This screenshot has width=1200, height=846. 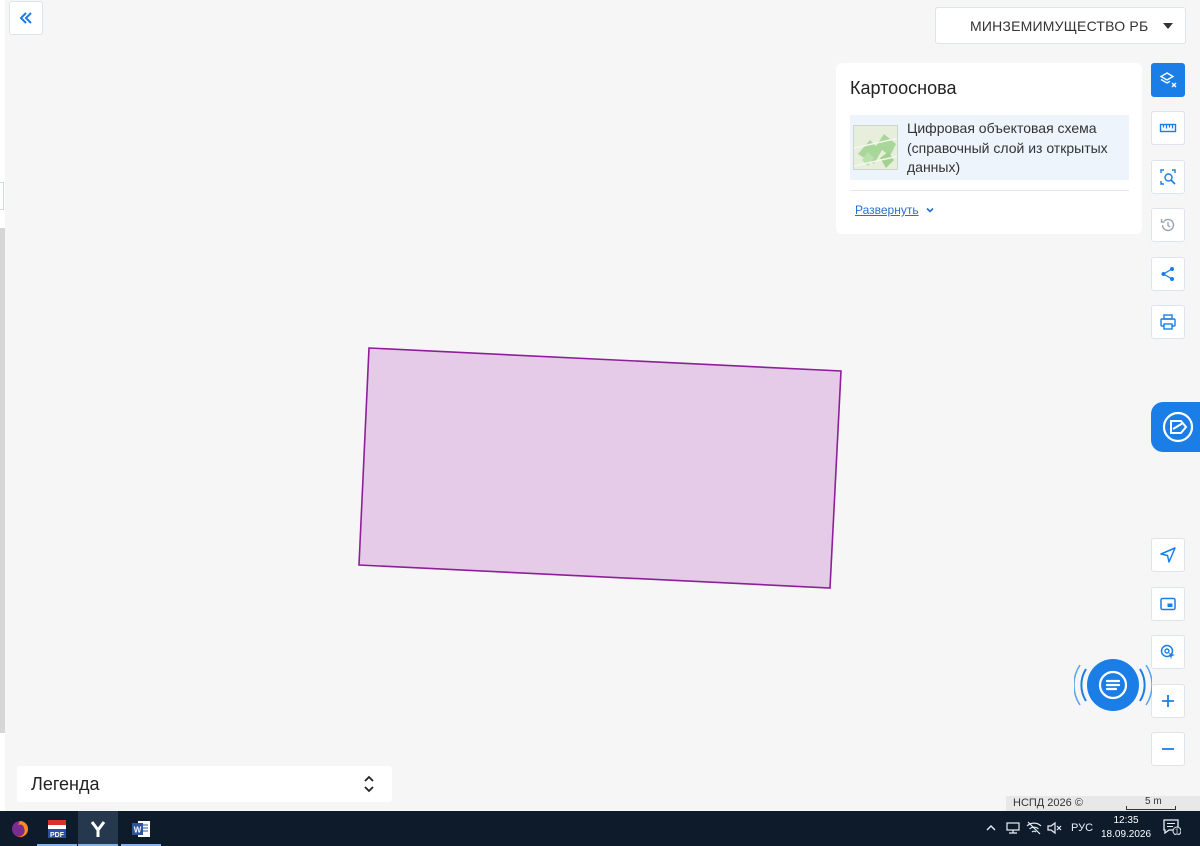 I want to click on notification-count: 1, so click(x=1177, y=832).